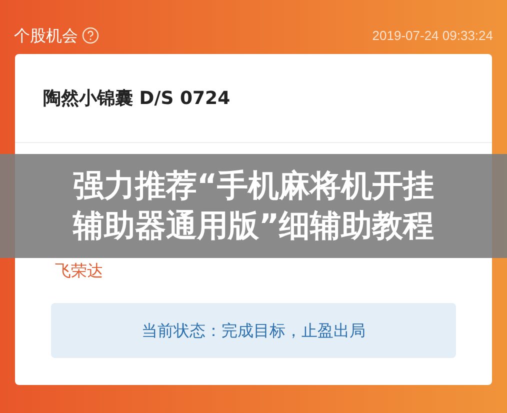  What do you see at coordinates (253, 226) in the screenshot?
I see `headline-text: 辅助器通用版”细辅助教程` at bounding box center [253, 226].